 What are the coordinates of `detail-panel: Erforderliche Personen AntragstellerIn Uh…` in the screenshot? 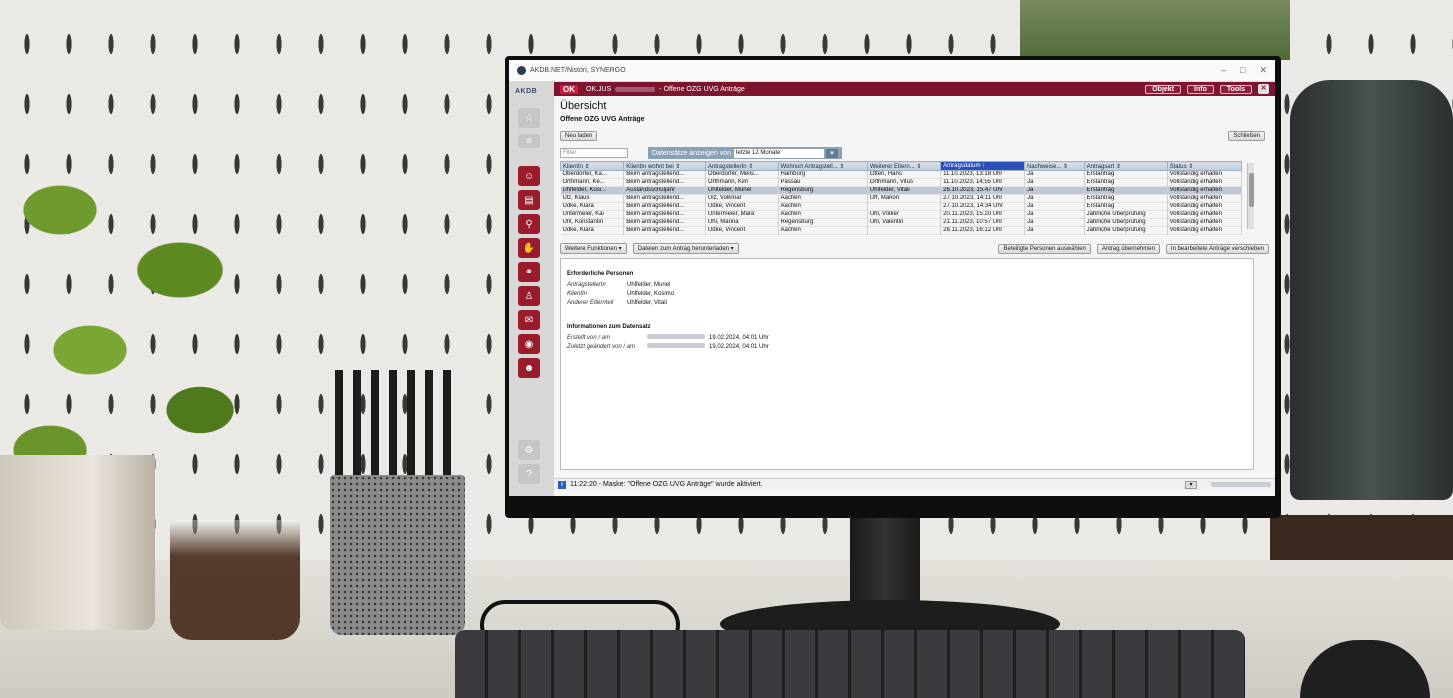 It's located at (907, 364).